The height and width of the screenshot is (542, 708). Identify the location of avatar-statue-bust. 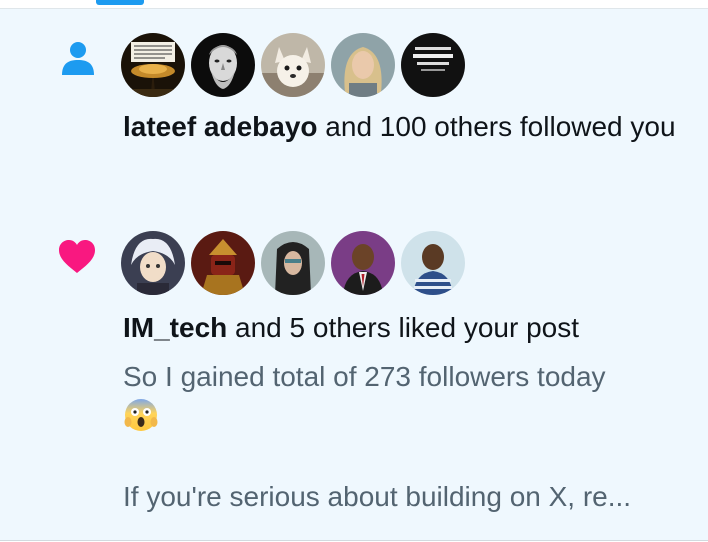
(223, 65).